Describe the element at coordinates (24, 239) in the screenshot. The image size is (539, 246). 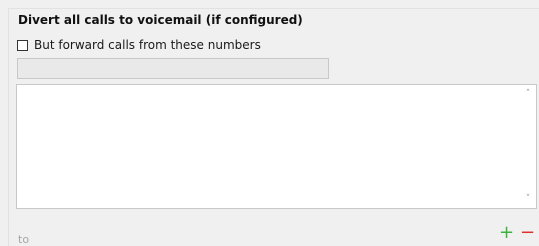
I see `to-label: to` at that location.